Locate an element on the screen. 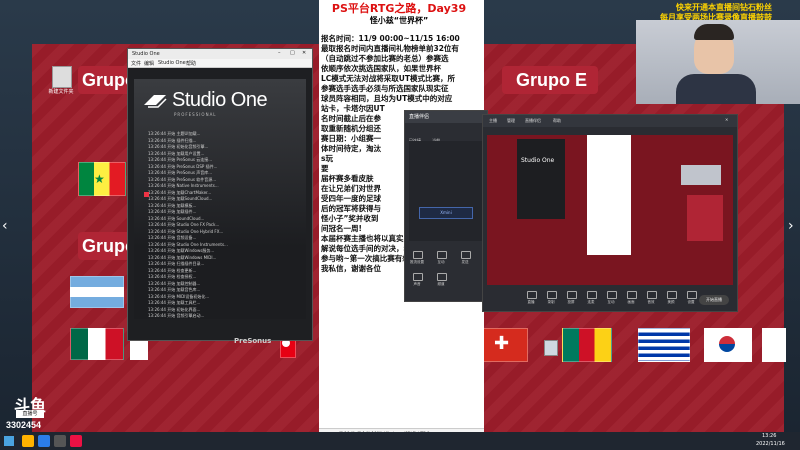 The height and width of the screenshot is (450, 800). studio-titlebar: Studio One – □ ✕ is located at coordinates (220, 54).